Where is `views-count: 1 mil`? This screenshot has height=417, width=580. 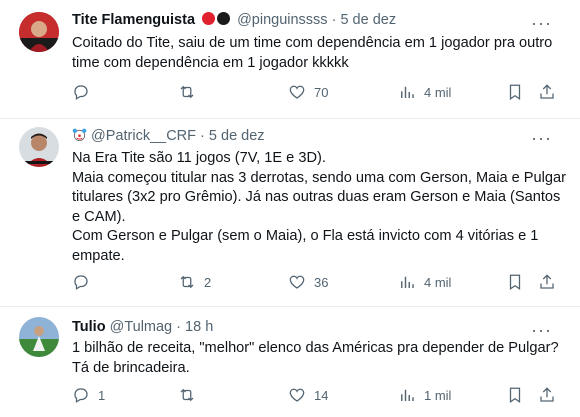 views-count: 1 mil is located at coordinates (438, 395).